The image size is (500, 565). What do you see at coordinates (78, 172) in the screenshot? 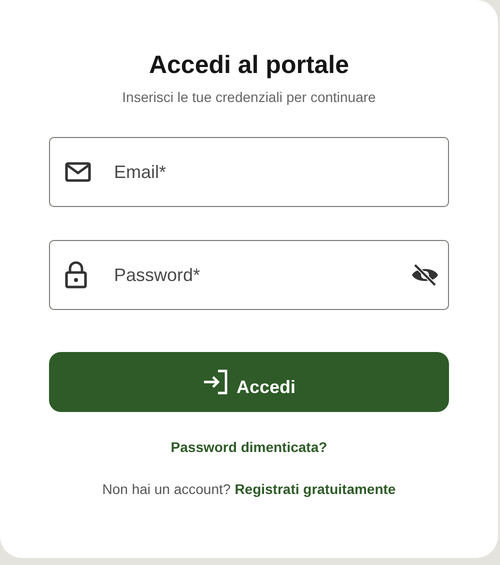
I see `mail-icon` at bounding box center [78, 172].